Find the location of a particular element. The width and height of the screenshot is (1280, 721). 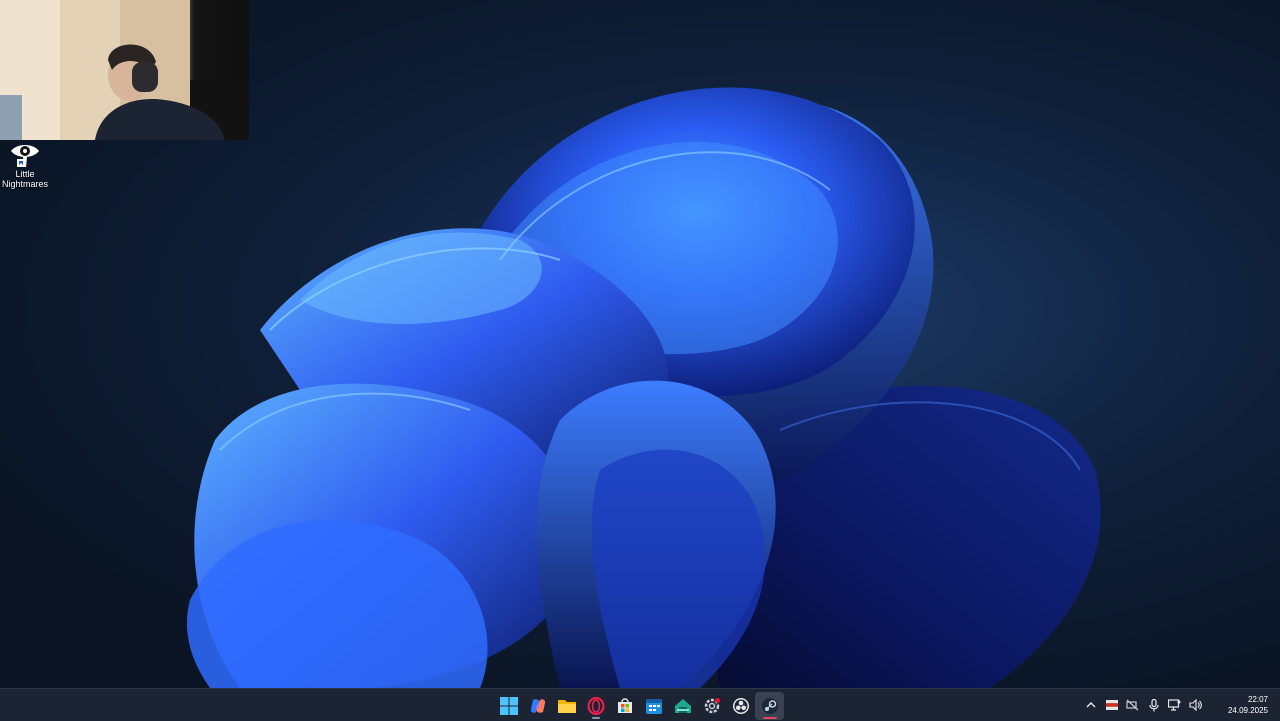

webcam-person-image is located at coordinates (124, 70).